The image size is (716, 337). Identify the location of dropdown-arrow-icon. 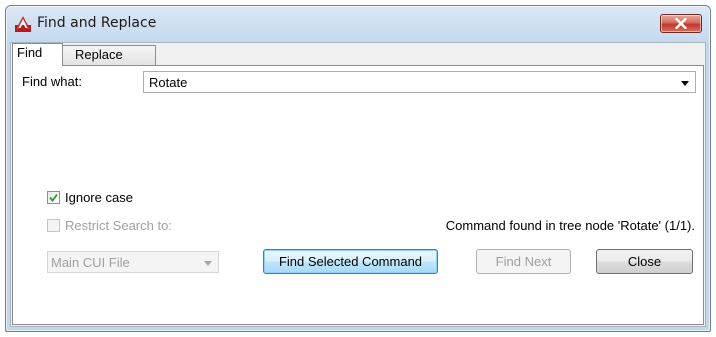
(685, 83).